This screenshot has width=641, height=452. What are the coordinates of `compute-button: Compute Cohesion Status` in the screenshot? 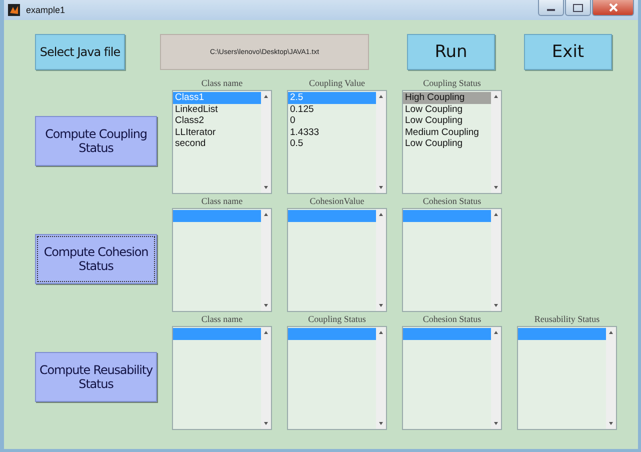 It's located at (96, 259).